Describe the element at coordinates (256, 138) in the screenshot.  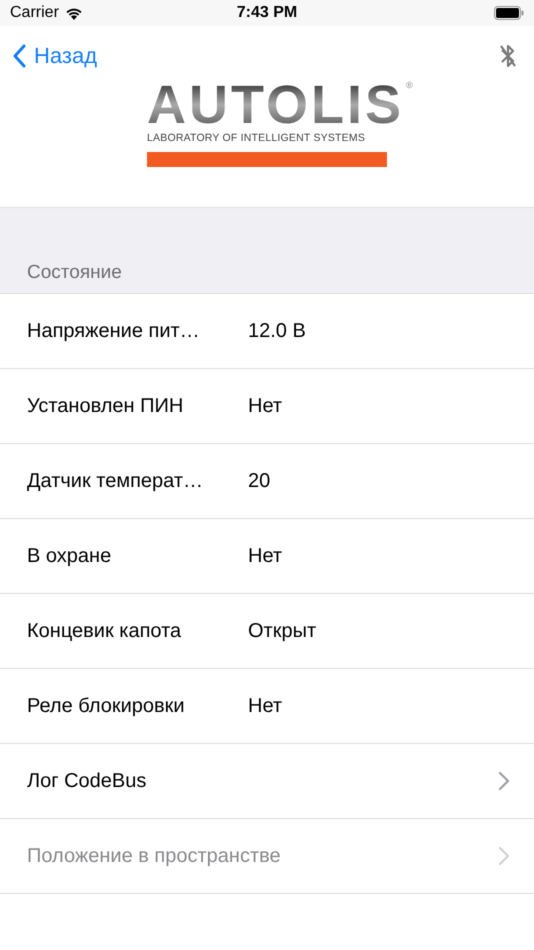
I see `logo-tagline: LABORATORY OF INTELLIGENT SYSTEMS` at that location.